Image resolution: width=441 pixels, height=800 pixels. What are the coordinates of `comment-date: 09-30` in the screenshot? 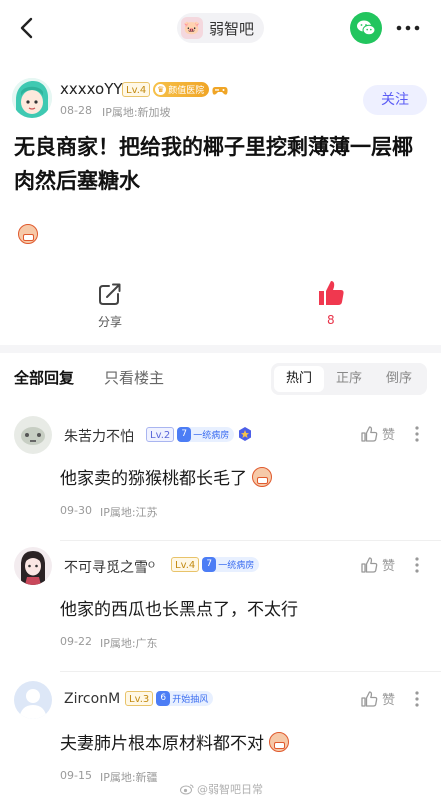 It's located at (76, 510).